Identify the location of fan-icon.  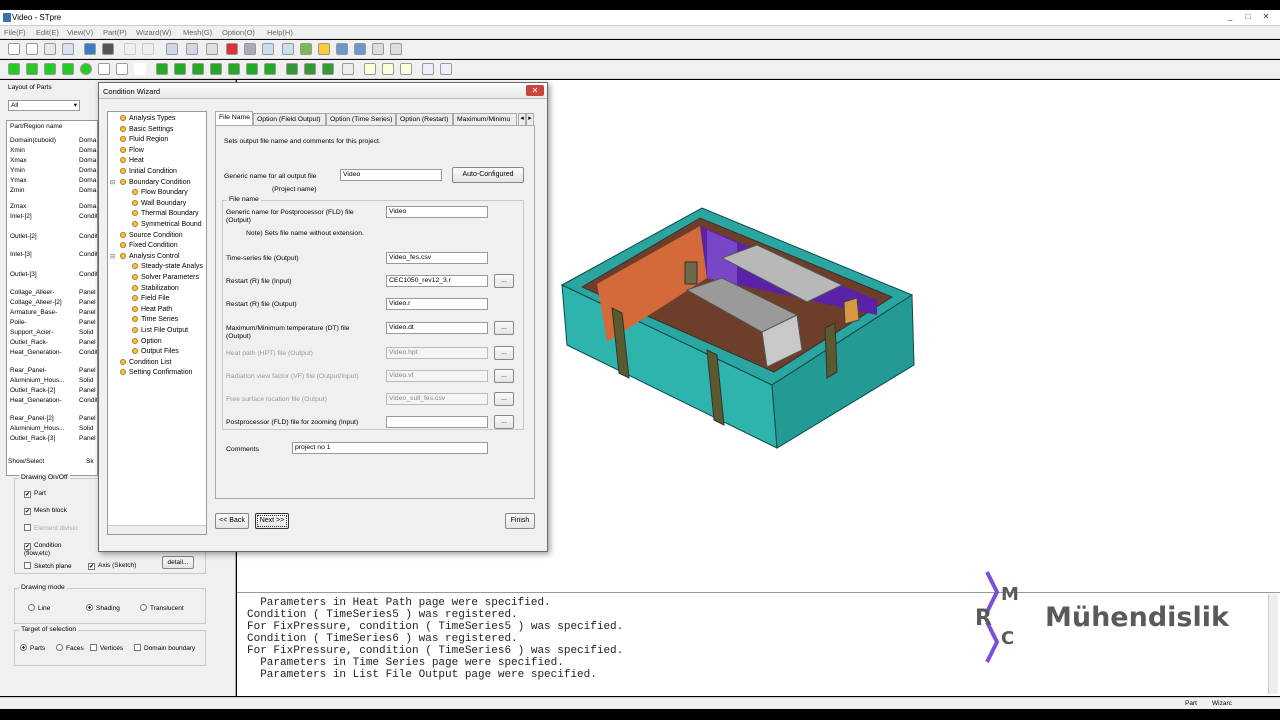
(162, 69).